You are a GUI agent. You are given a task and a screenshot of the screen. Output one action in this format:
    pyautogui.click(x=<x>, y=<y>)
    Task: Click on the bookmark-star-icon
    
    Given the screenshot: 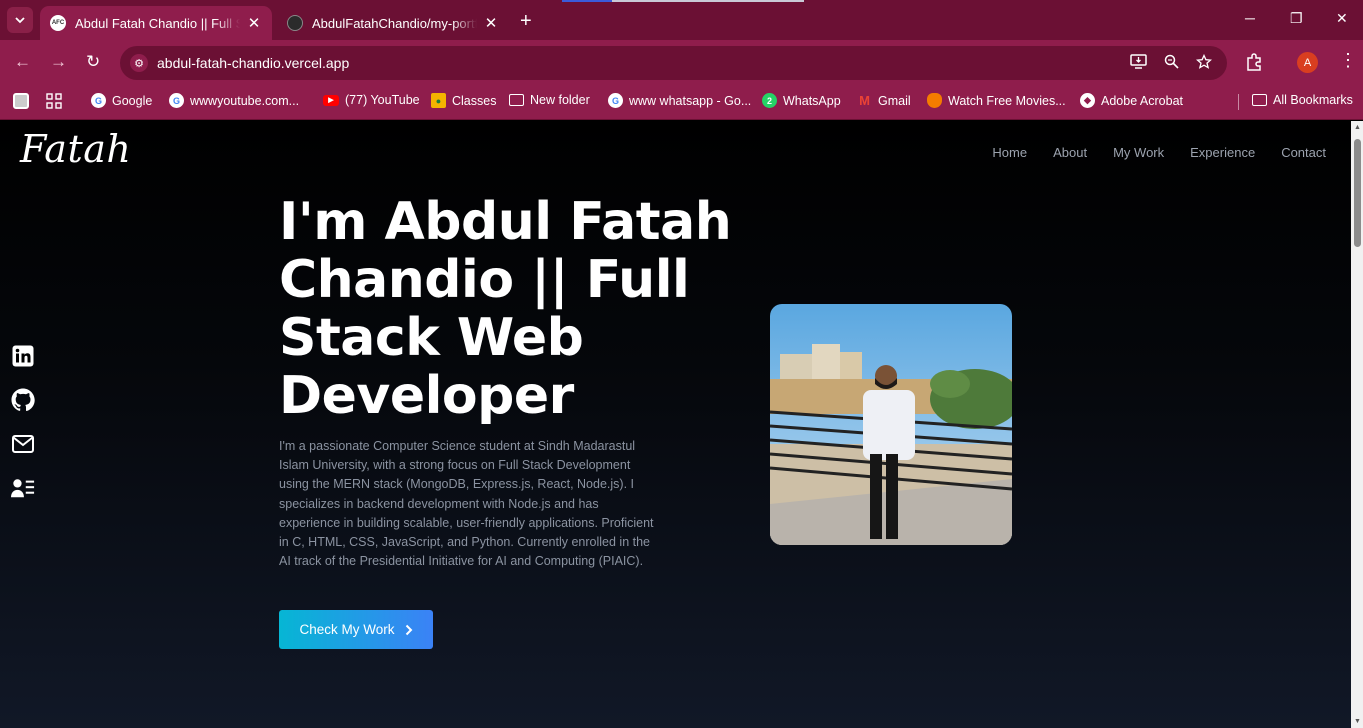 What is the action you would take?
    pyautogui.click(x=1204, y=63)
    